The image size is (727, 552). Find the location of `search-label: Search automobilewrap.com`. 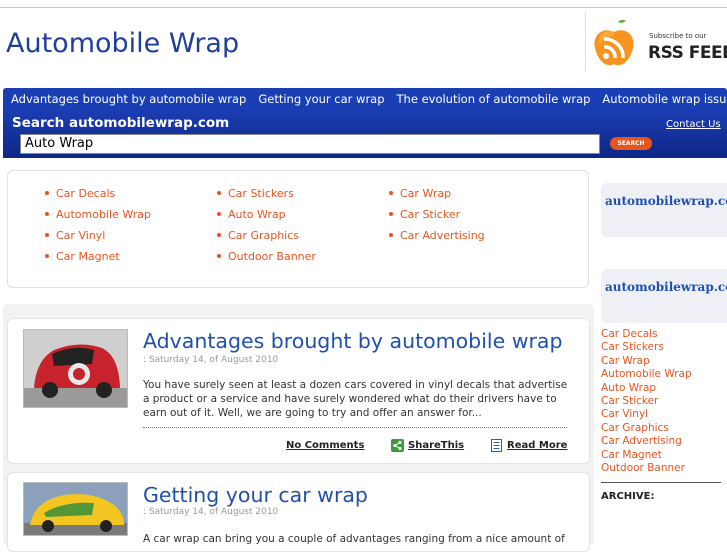

search-label: Search automobilewrap.com is located at coordinates (121, 123).